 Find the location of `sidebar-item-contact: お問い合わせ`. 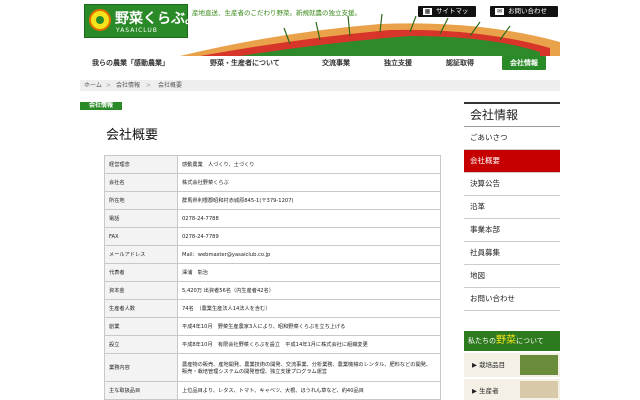

sidebar-item-contact: お問い合わせ is located at coordinates (512, 299).